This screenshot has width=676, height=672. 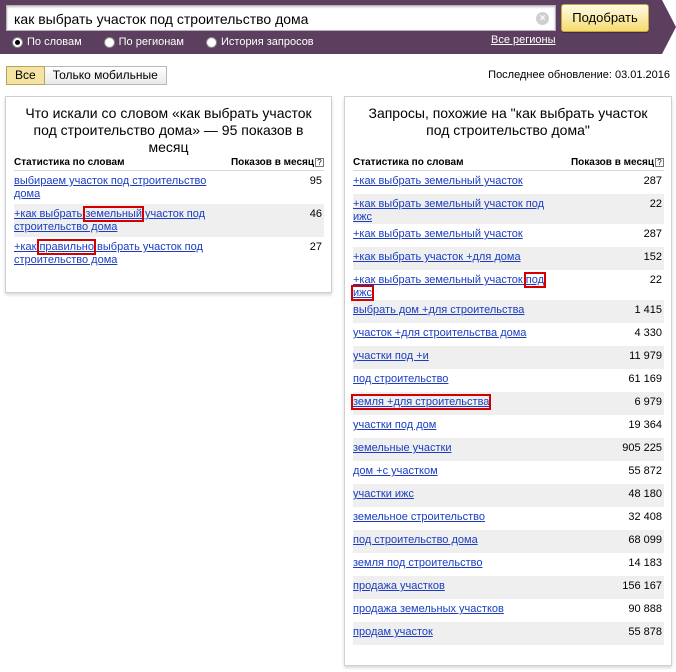 I want to click on query-link: +как выбрать участок +для дома, so click(x=437, y=257).